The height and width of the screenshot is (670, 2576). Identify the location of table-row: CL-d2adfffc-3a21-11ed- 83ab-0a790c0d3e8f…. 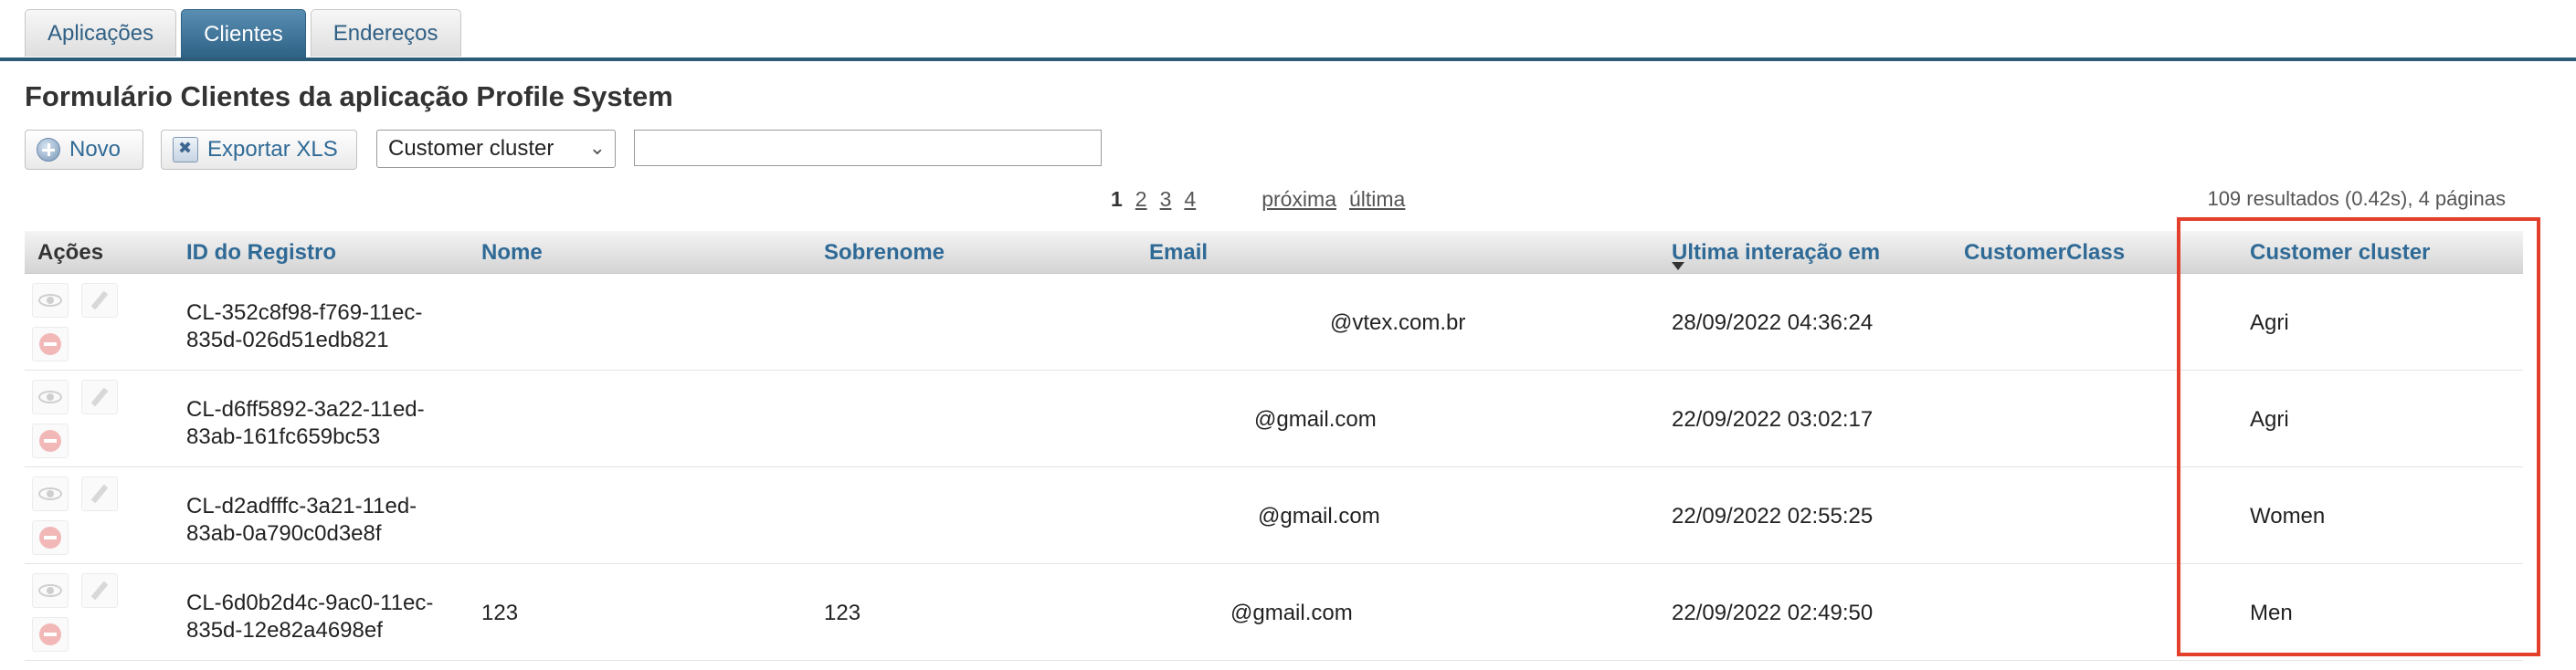
(1274, 516).